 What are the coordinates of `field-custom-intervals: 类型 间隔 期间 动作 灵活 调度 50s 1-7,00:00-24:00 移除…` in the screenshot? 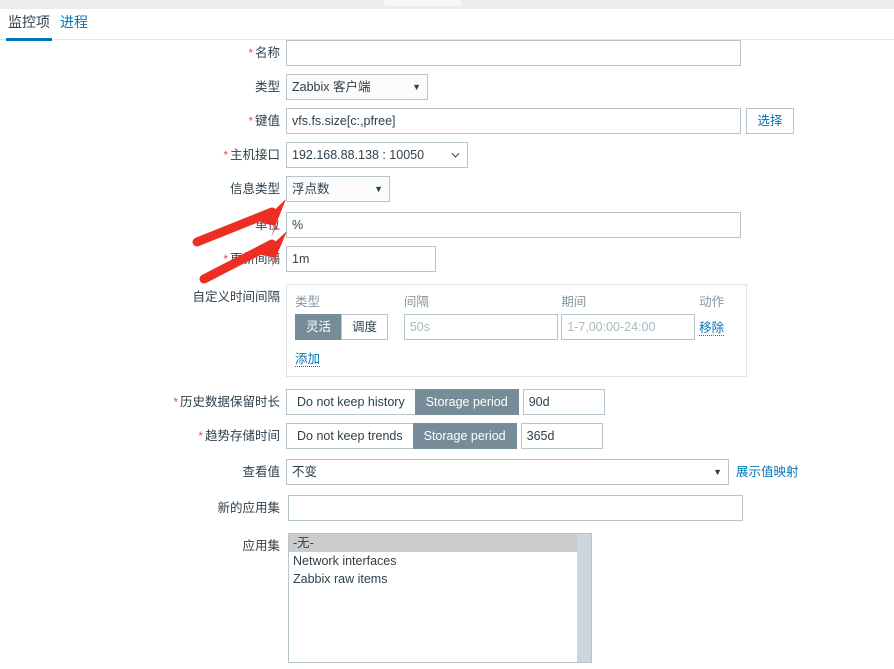 It's located at (516, 330).